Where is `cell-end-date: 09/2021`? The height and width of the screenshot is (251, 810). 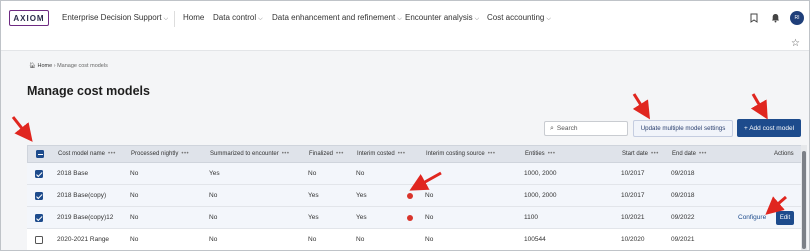
cell-end-date: 09/2021 is located at coordinates (683, 239).